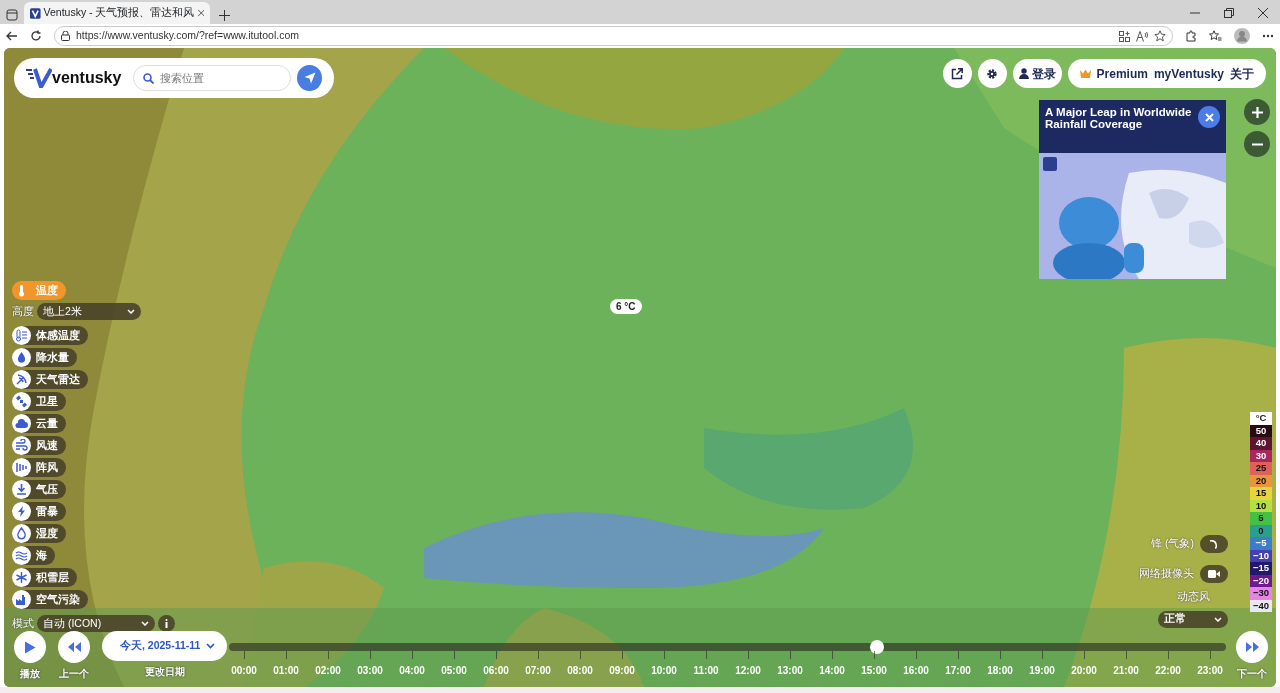 Image resolution: width=1280 pixels, height=693 pixels. Describe the element at coordinates (1160, 36) in the screenshot. I see `star-icon` at that location.